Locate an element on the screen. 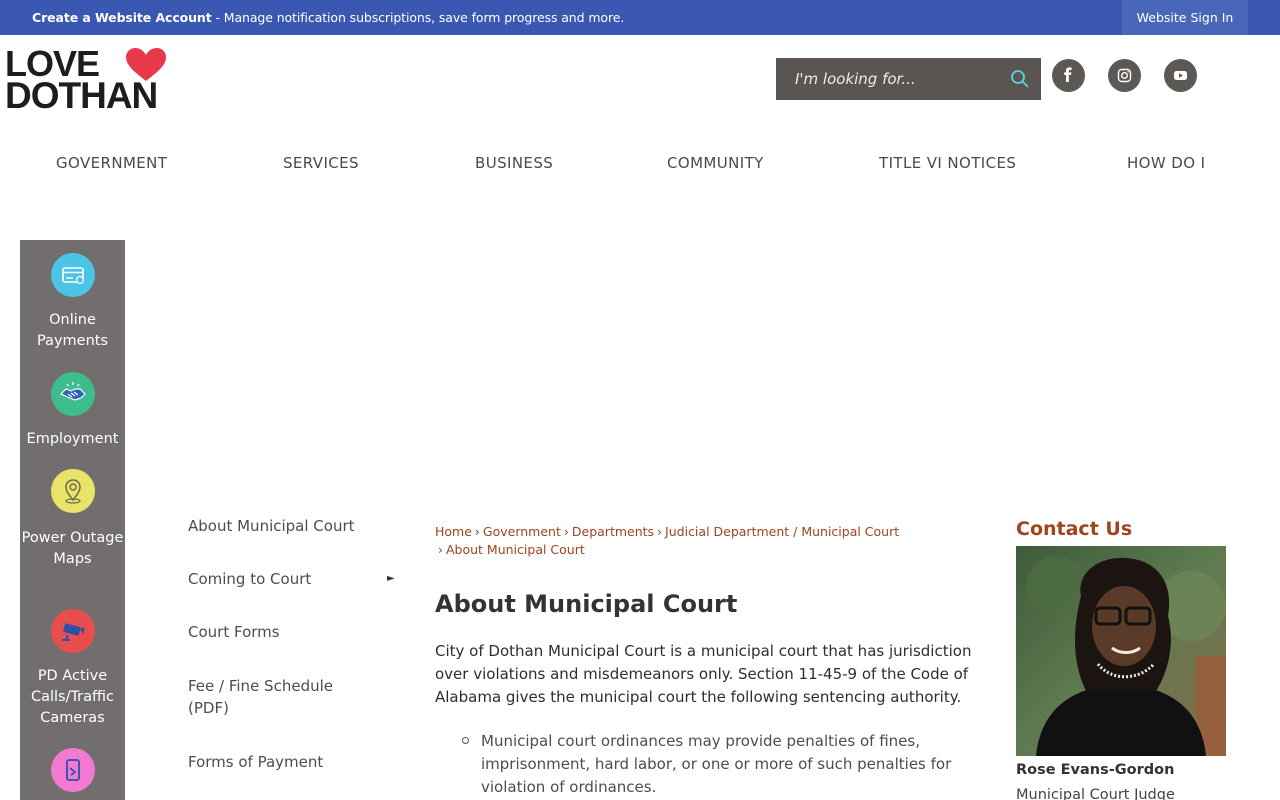 This screenshot has width=1280, height=800. camera-icon is located at coordinates (73, 631).